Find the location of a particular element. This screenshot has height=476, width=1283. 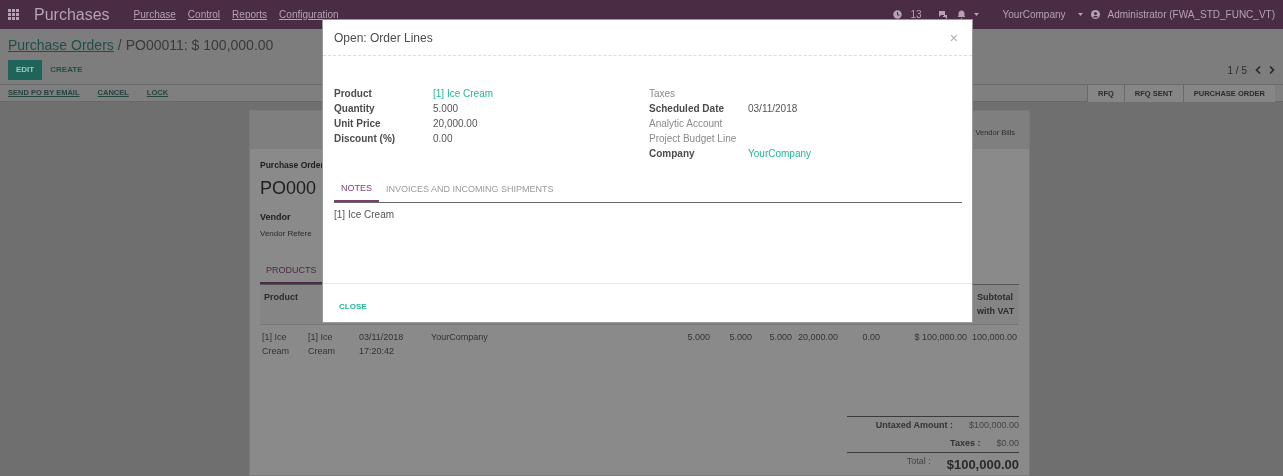

column-header: Product is located at coordinates (281, 298).